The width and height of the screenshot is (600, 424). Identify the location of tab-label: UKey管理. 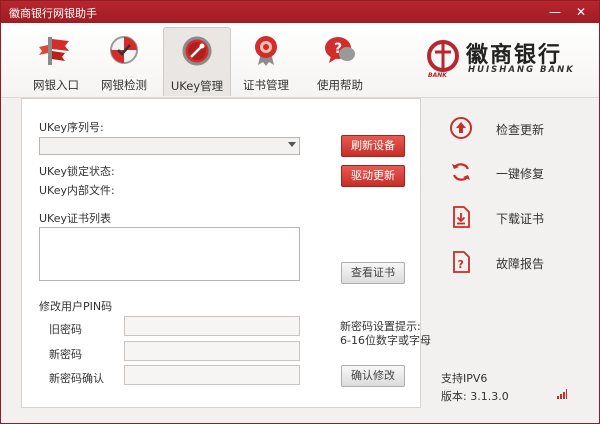
(197, 86).